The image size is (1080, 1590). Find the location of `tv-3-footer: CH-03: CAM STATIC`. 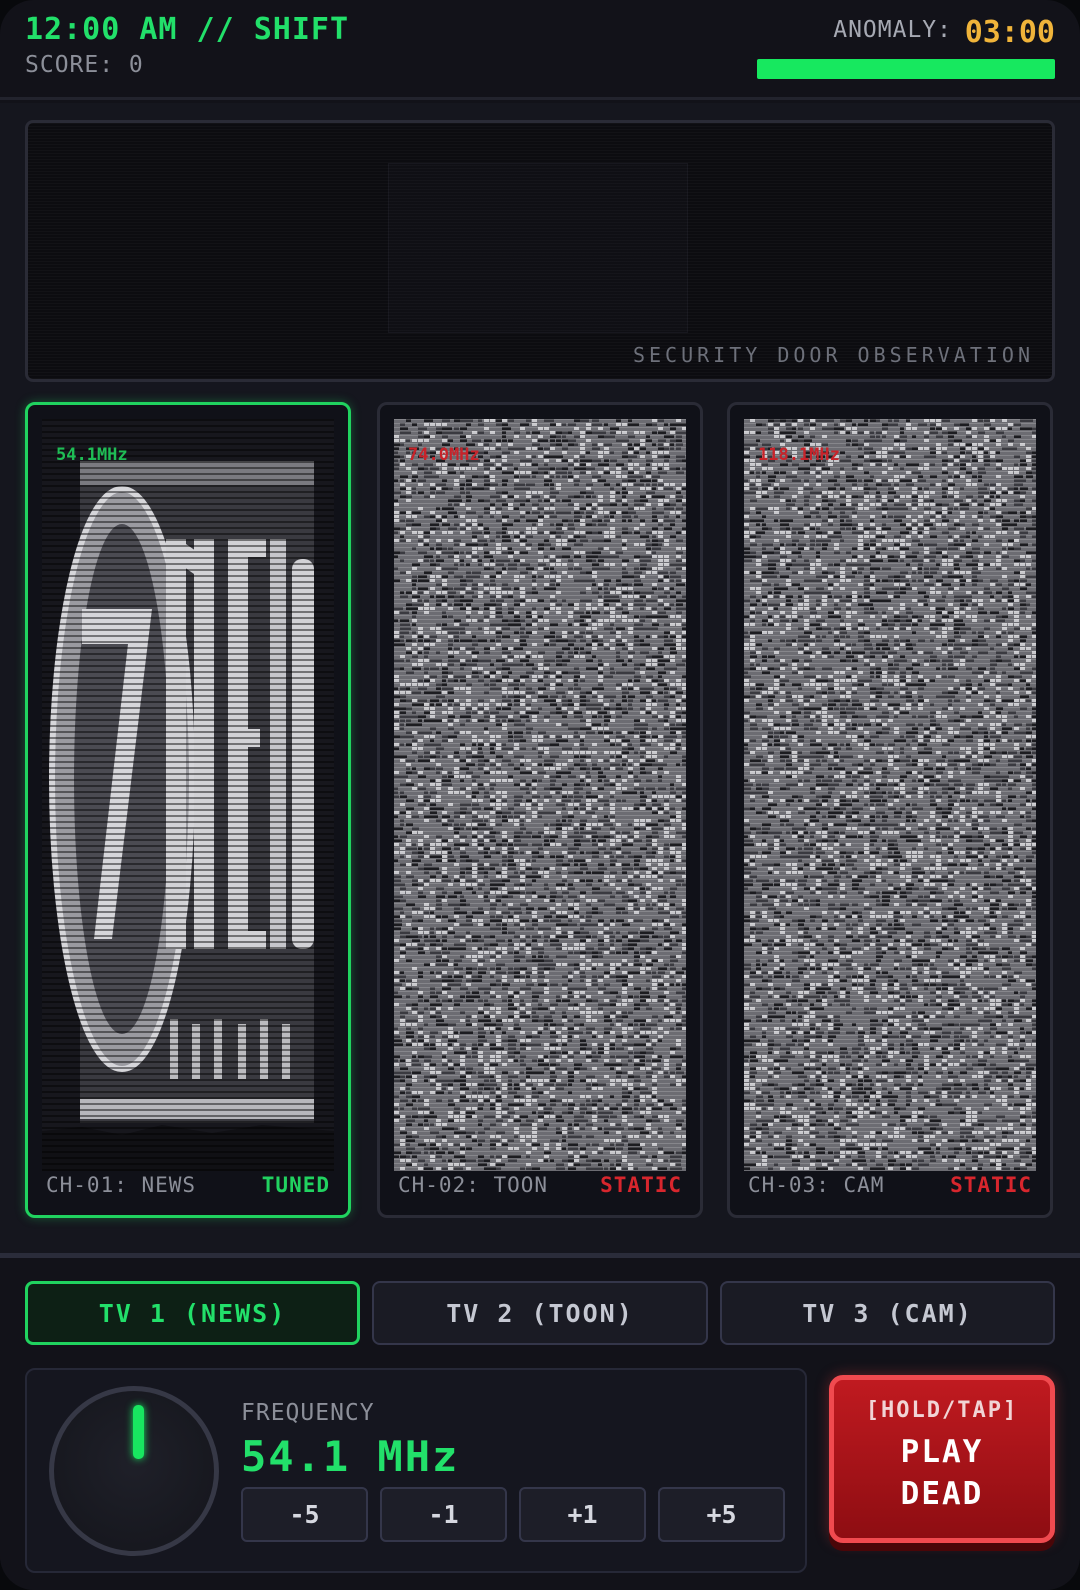

tv-3-footer: CH-03: CAM STATIC is located at coordinates (890, 1186).